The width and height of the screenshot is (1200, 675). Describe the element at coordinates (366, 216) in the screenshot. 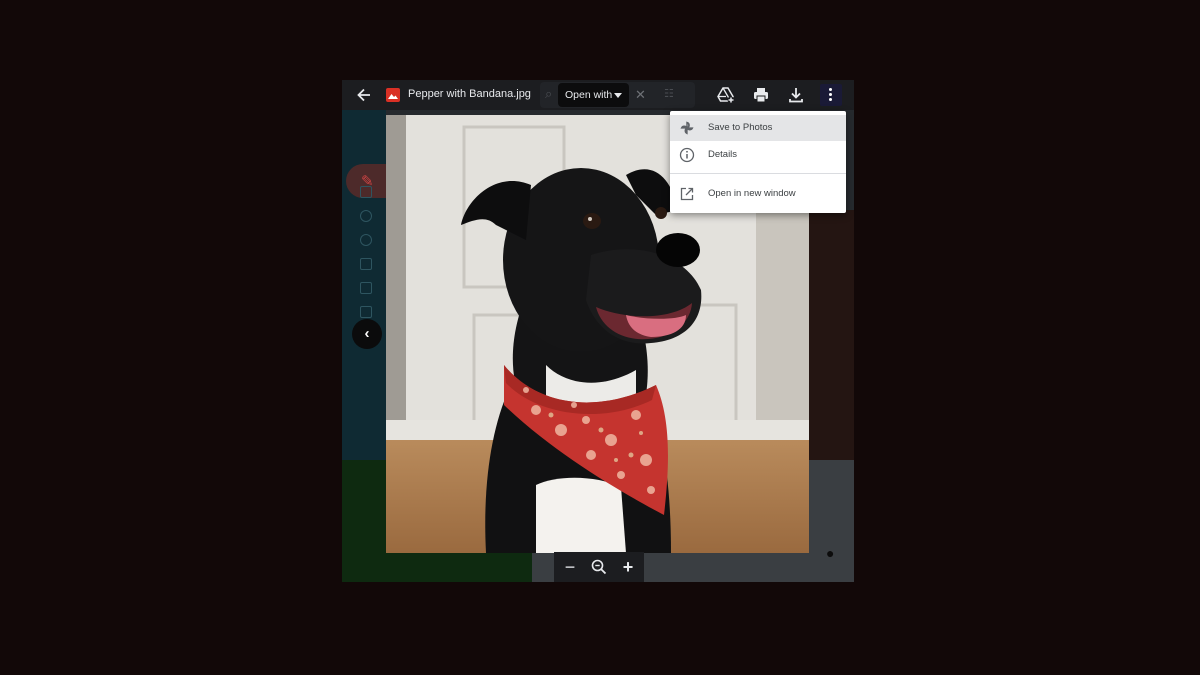

I see `background-star-icon` at that location.